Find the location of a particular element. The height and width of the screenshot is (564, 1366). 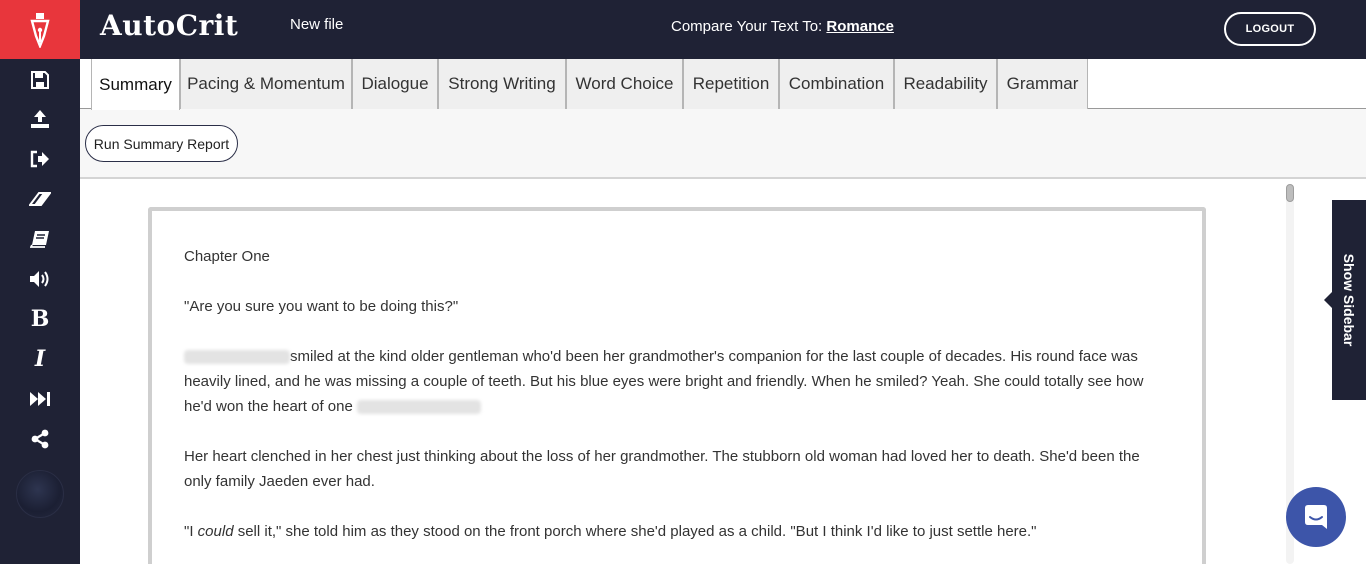

left-rail: B I is located at coordinates (40, 282).